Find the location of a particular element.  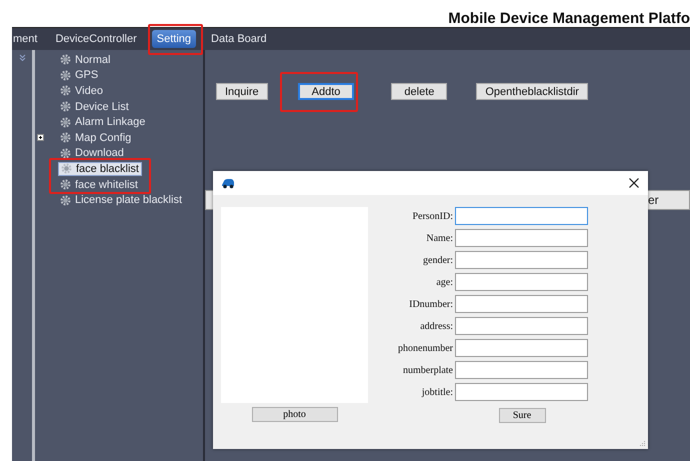

car-icon is located at coordinates (228, 183).